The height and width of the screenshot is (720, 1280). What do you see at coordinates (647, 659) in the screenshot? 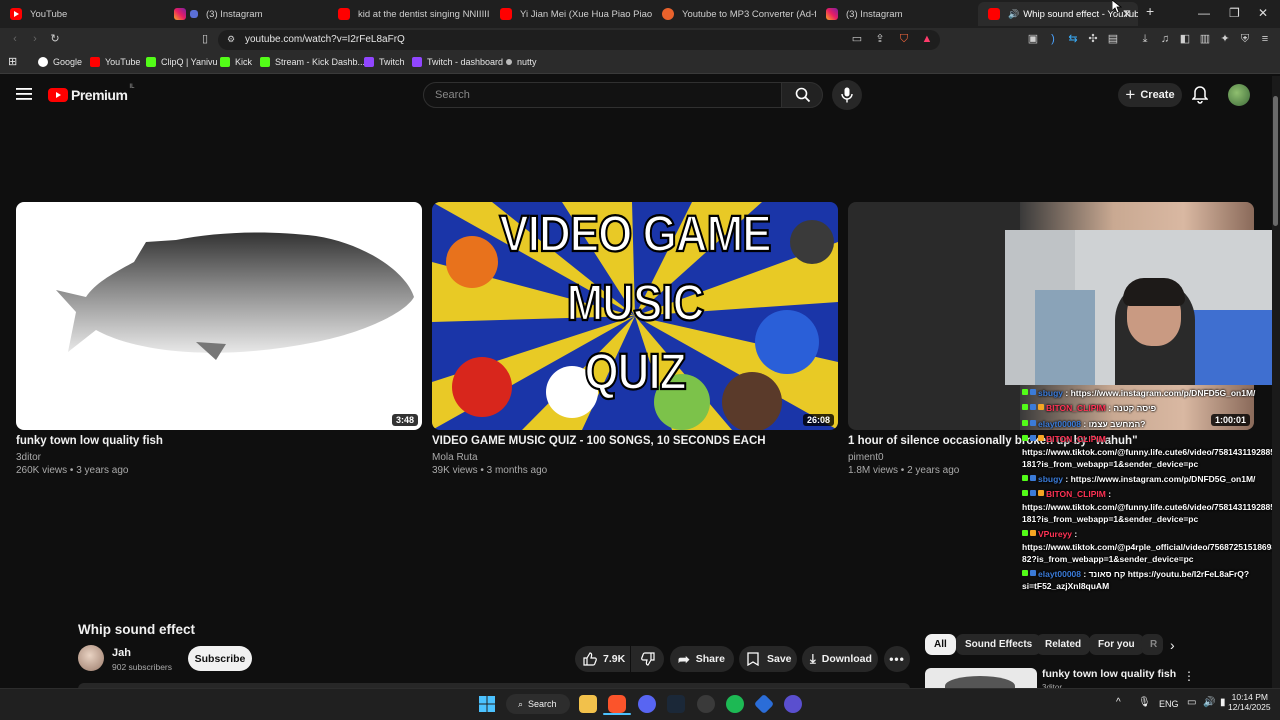
I see `dislike-button` at bounding box center [647, 659].